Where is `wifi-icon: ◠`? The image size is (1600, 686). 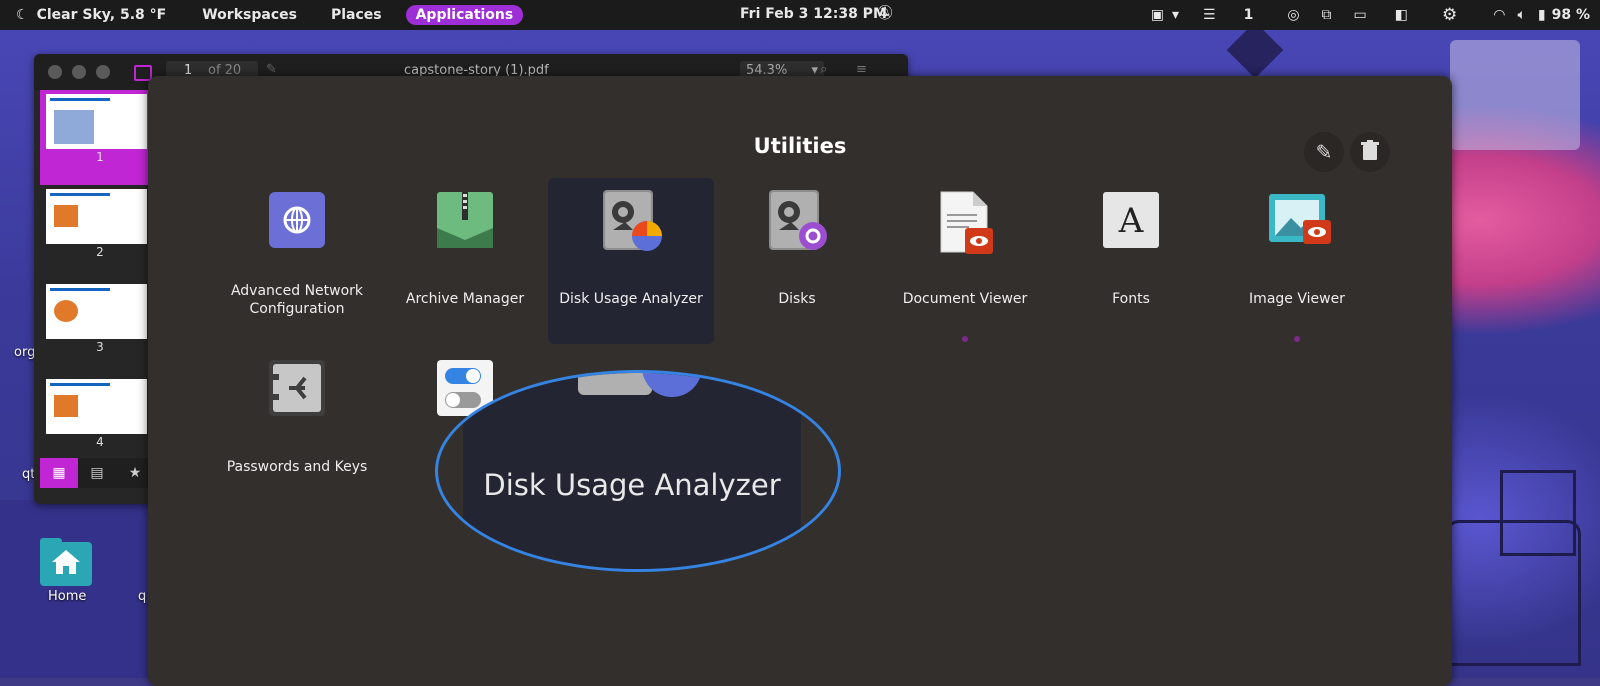
wifi-icon: ◠ is located at coordinates (1499, 15).